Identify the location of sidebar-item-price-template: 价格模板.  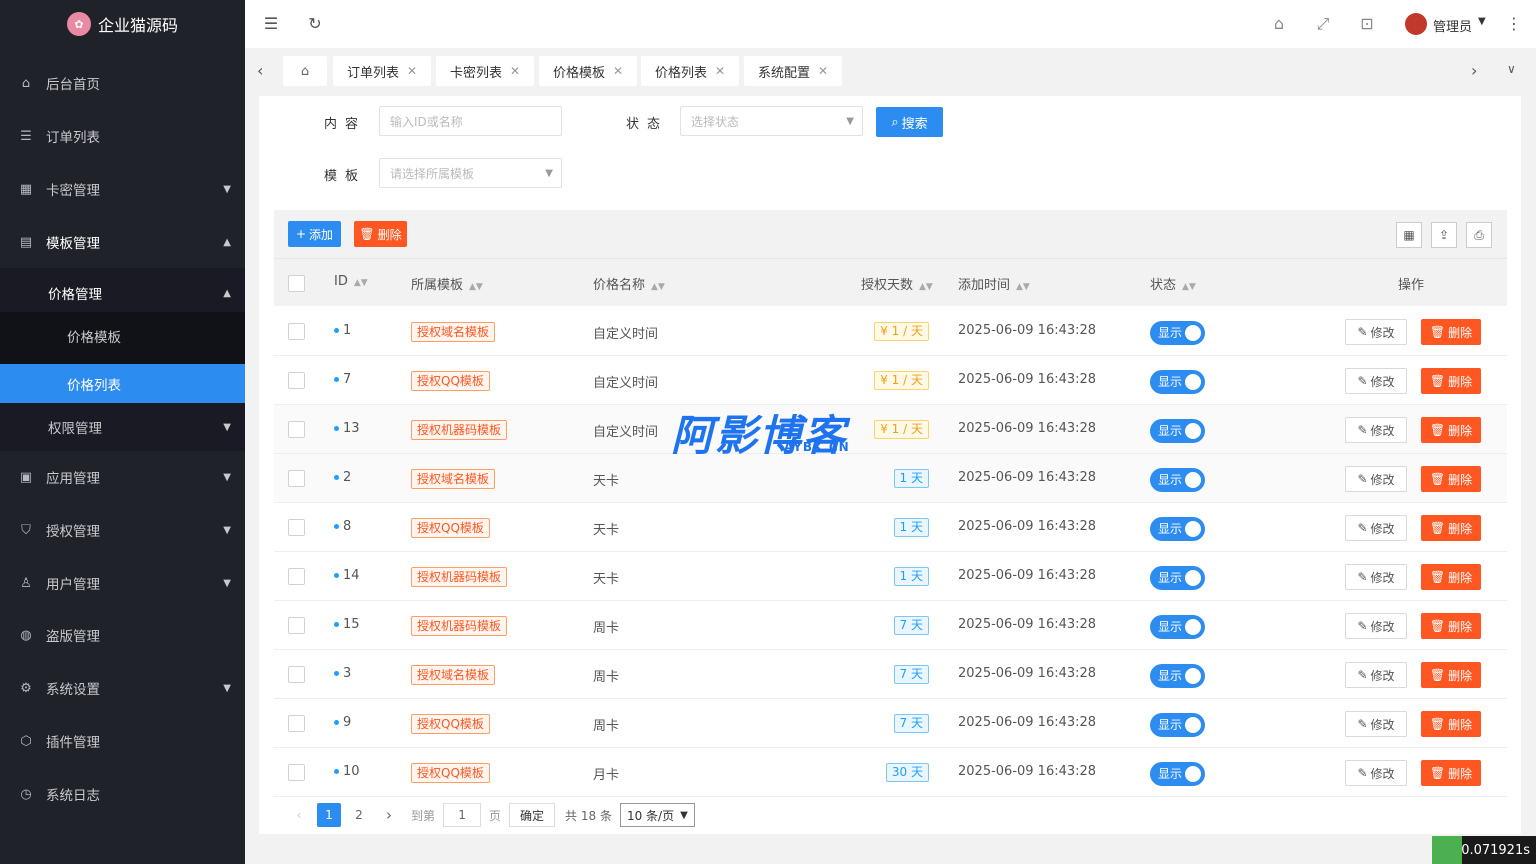
(122, 336).